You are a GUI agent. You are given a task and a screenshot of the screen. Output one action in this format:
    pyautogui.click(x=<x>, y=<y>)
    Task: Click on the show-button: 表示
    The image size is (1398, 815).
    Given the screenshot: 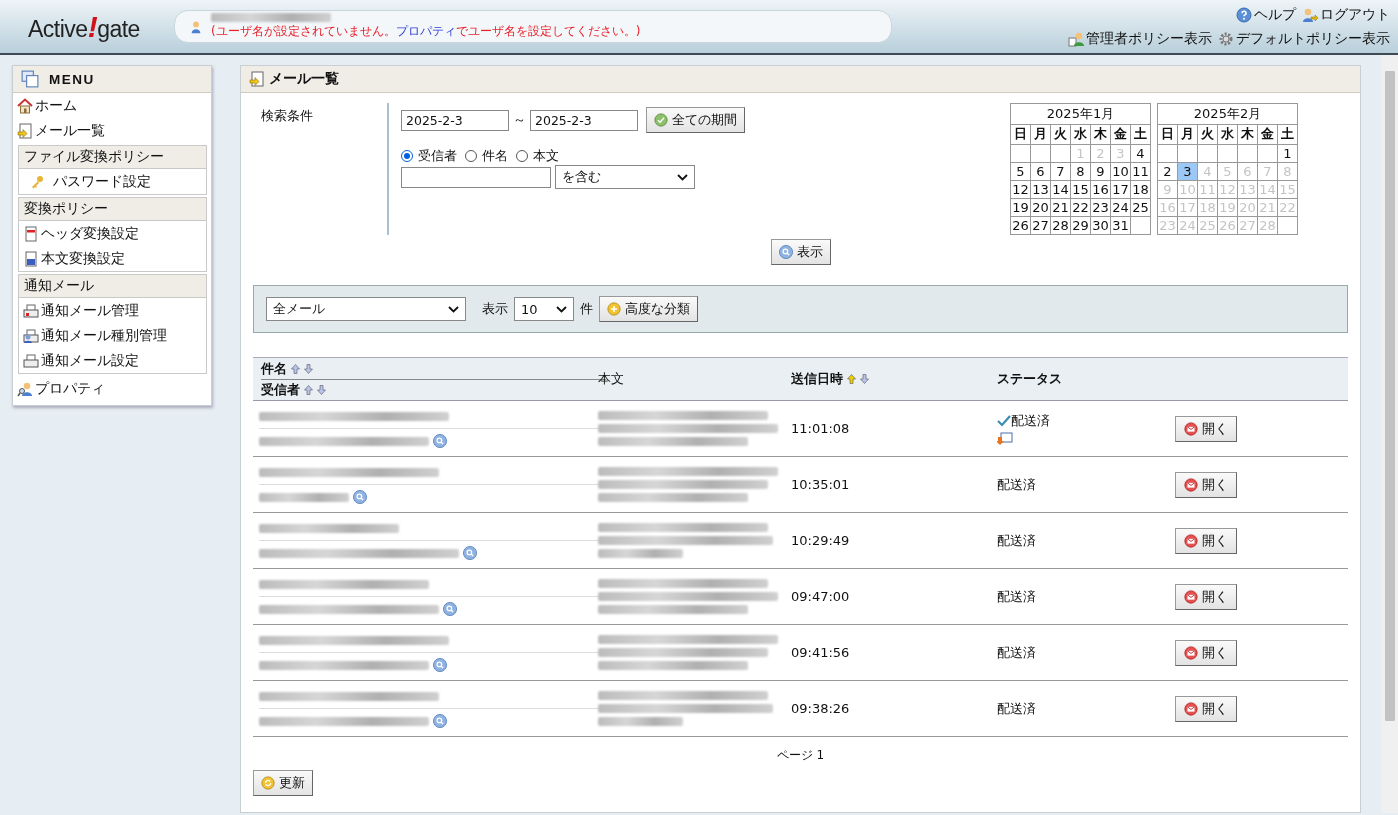 What is the action you would take?
    pyautogui.click(x=800, y=252)
    